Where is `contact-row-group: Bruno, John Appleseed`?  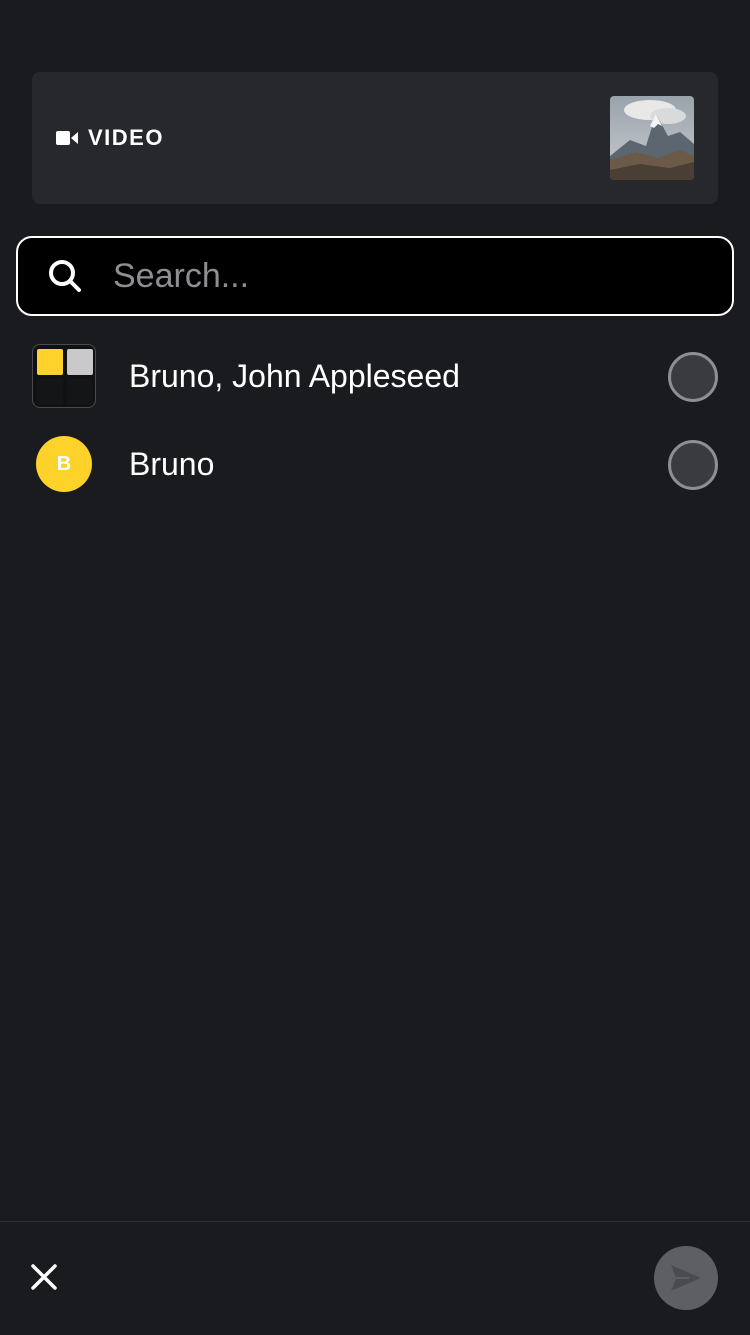 contact-row-group: Bruno, John Appleseed is located at coordinates (375, 376).